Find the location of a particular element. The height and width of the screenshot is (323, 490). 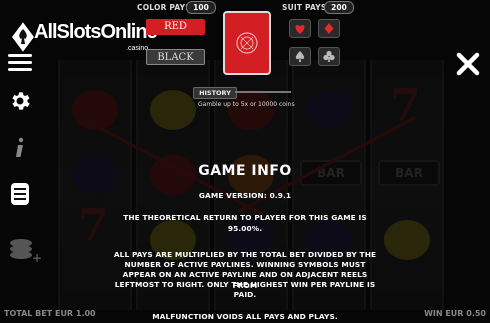

gamble-card-back is located at coordinates (247, 43).